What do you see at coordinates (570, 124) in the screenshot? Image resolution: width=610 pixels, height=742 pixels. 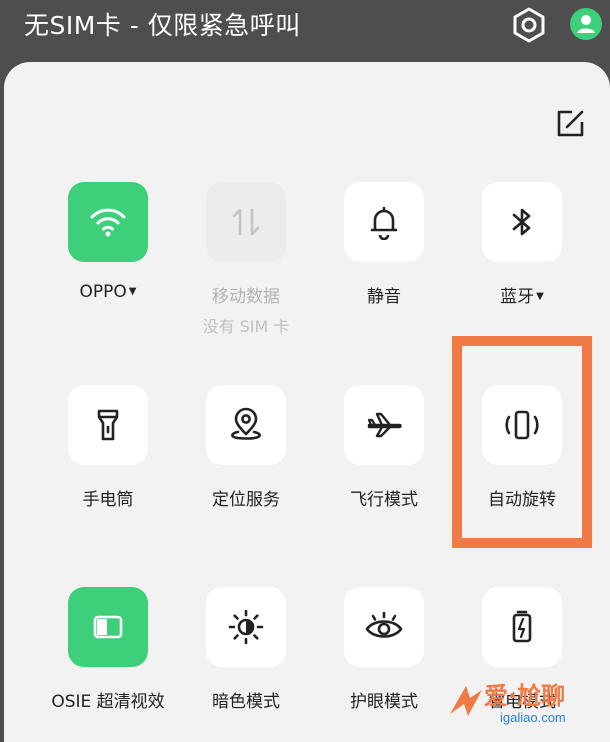 I see `edit-icon` at bounding box center [570, 124].